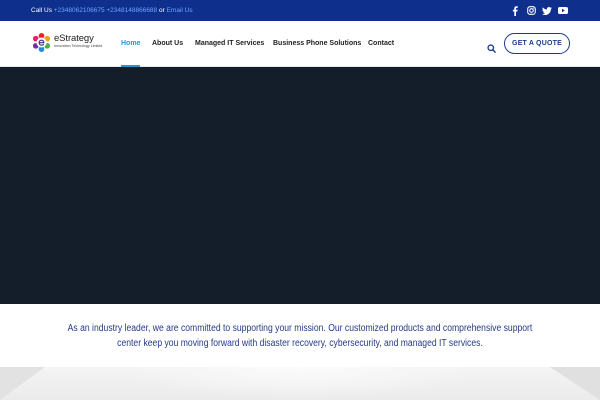 The width and height of the screenshot is (600, 400). What do you see at coordinates (381, 43) in the screenshot?
I see `nav-item-contact: Contact` at bounding box center [381, 43].